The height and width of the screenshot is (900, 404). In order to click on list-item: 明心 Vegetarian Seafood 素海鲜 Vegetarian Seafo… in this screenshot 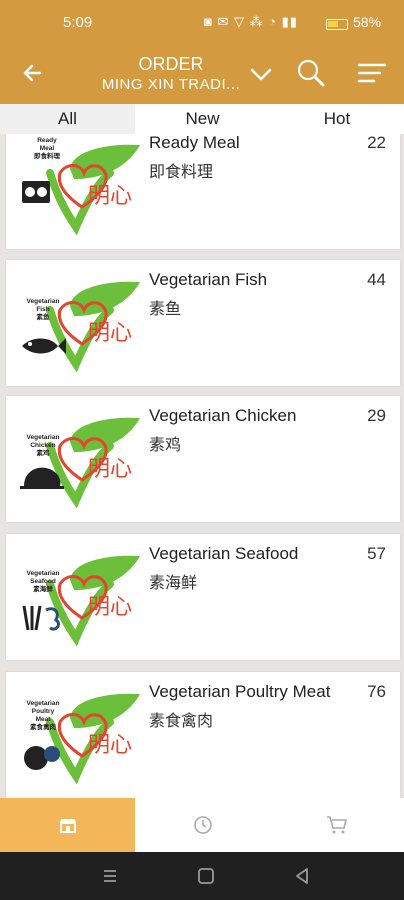, I will do `click(203, 597)`.